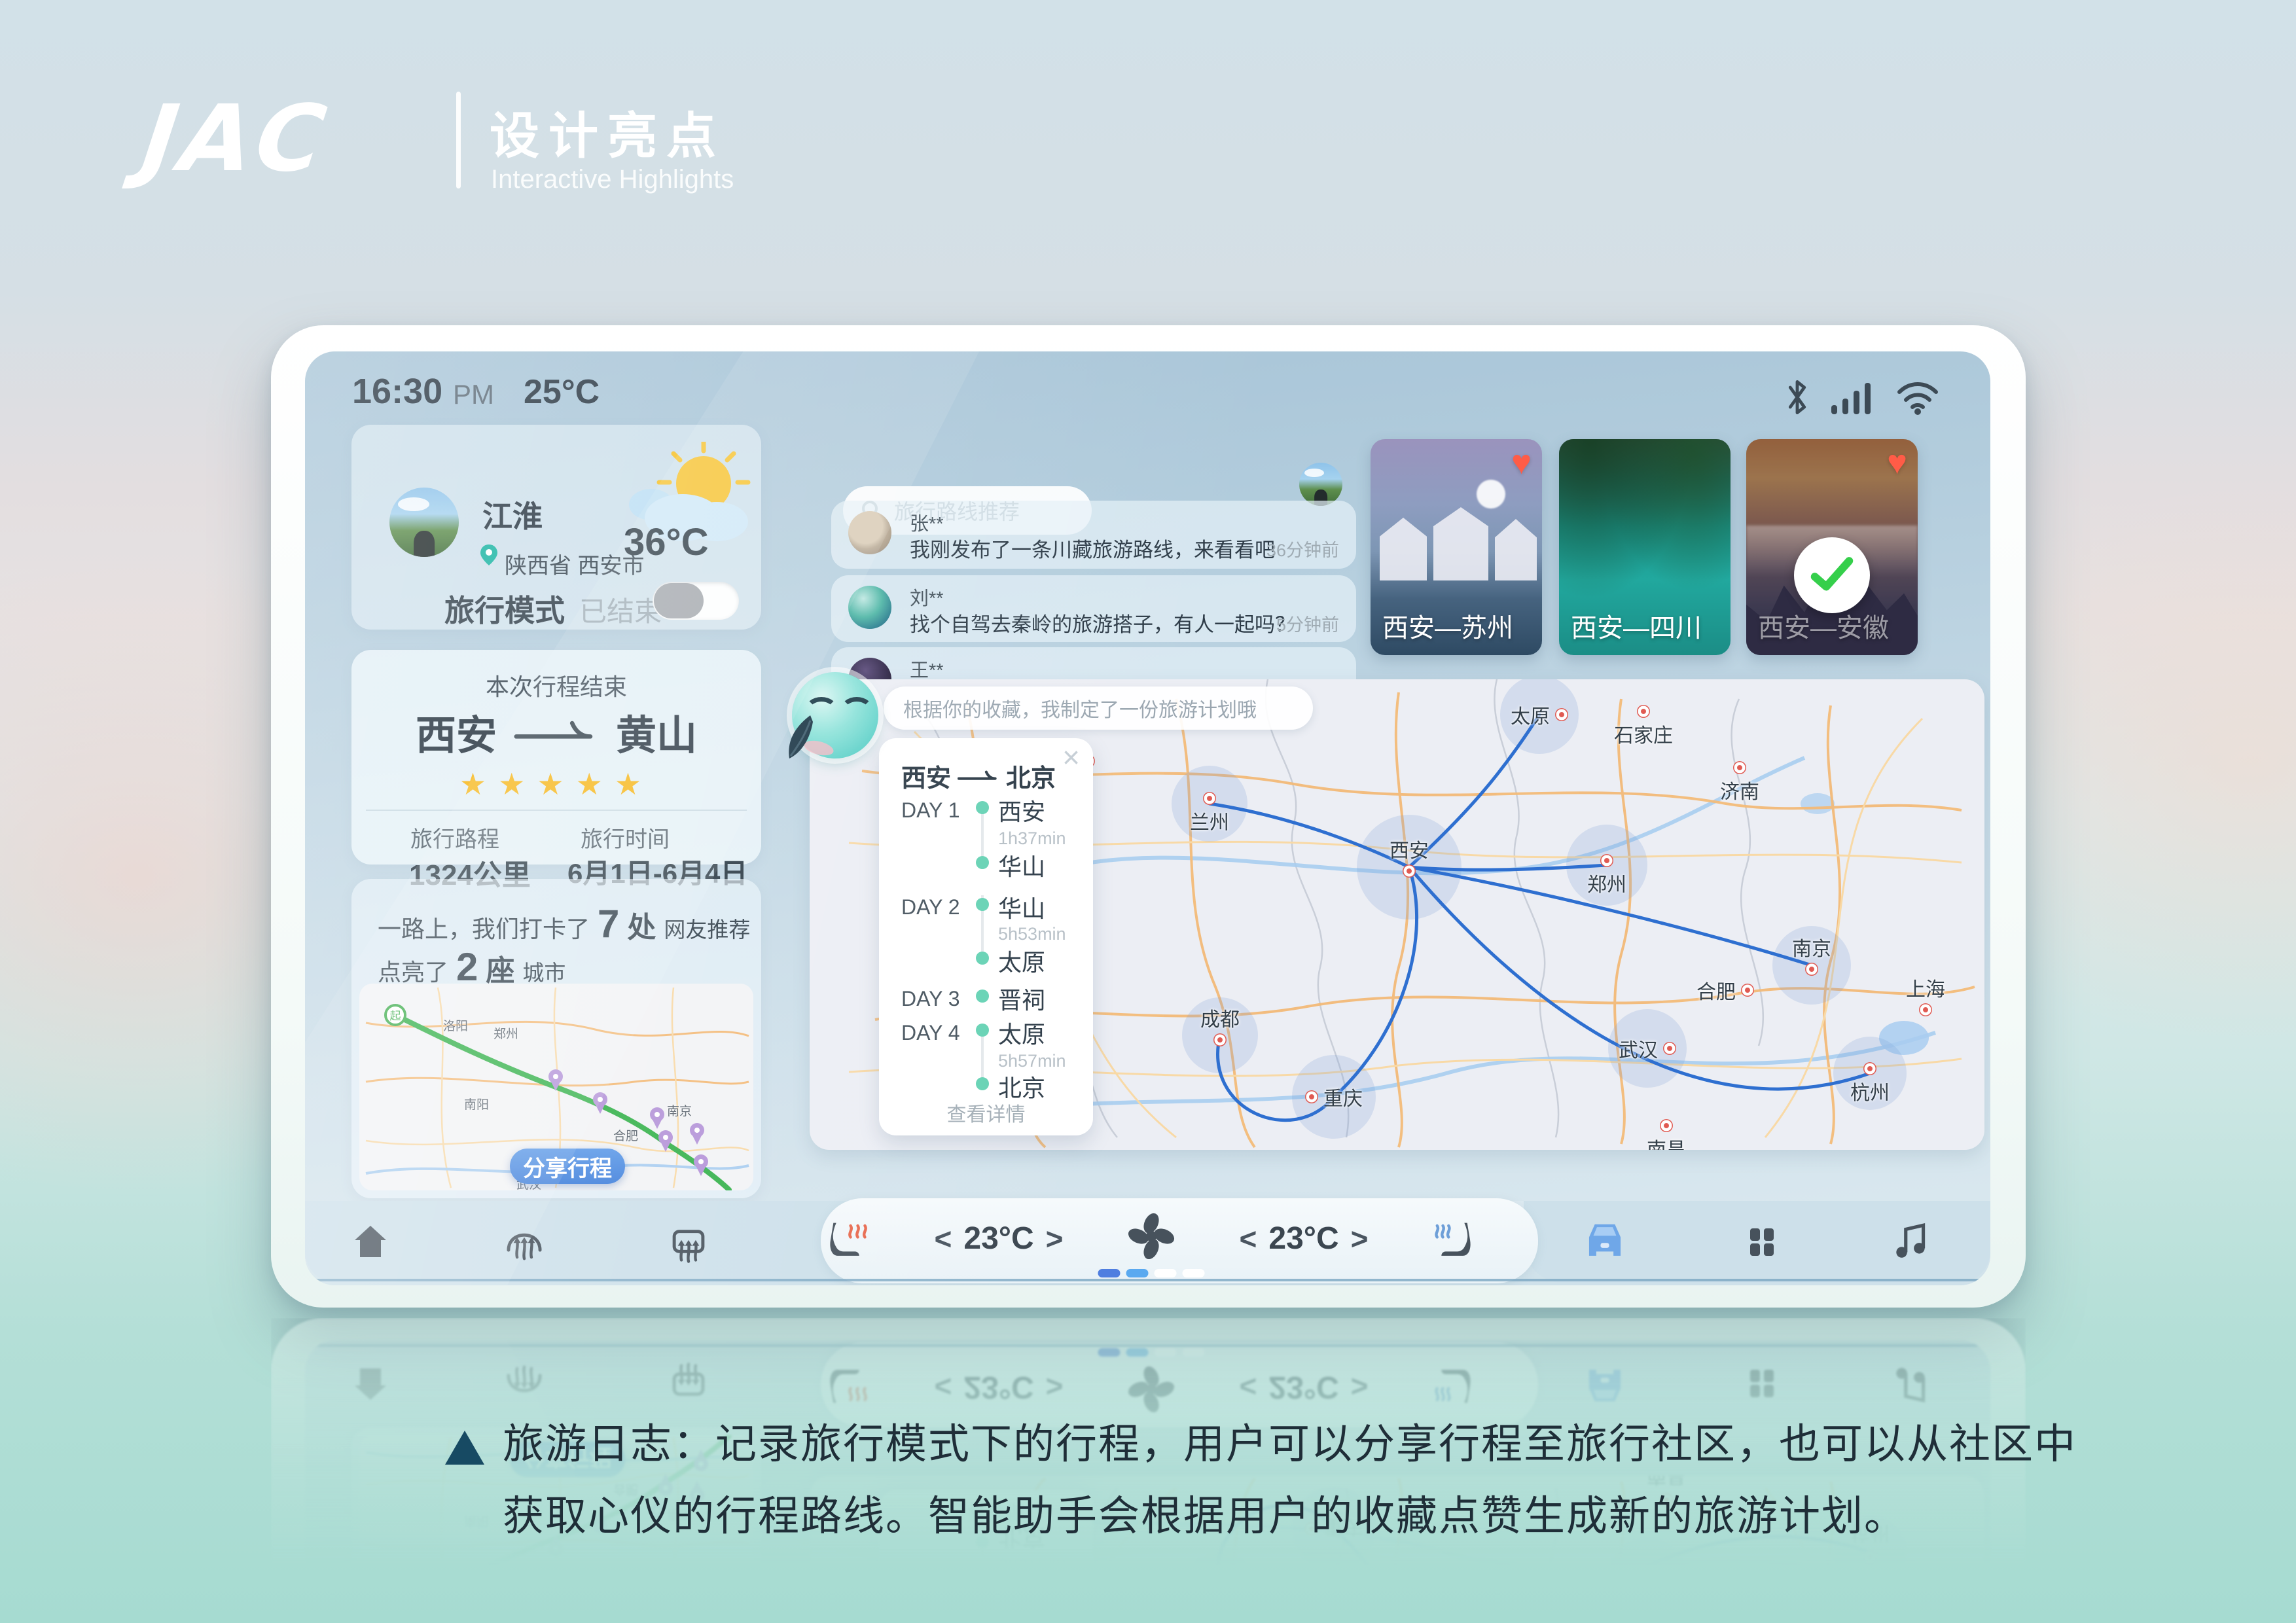 The width and height of the screenshot is (2296, 1623). I want to click on plan-duration: 5h53min, so click(1032, 934).